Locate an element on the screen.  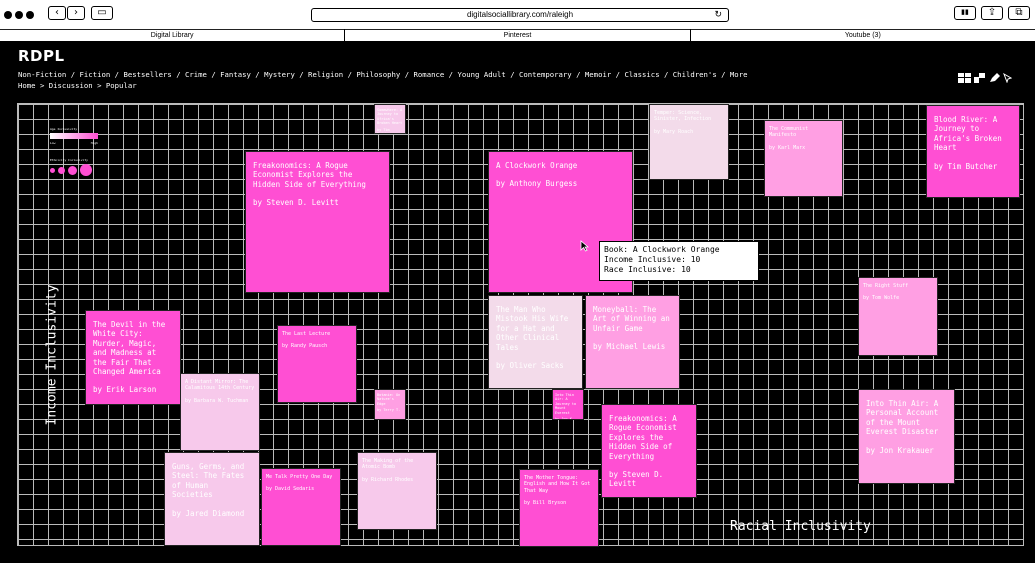
book-title: Me Talk Pretty One Day is located at coordinates (299, 477).